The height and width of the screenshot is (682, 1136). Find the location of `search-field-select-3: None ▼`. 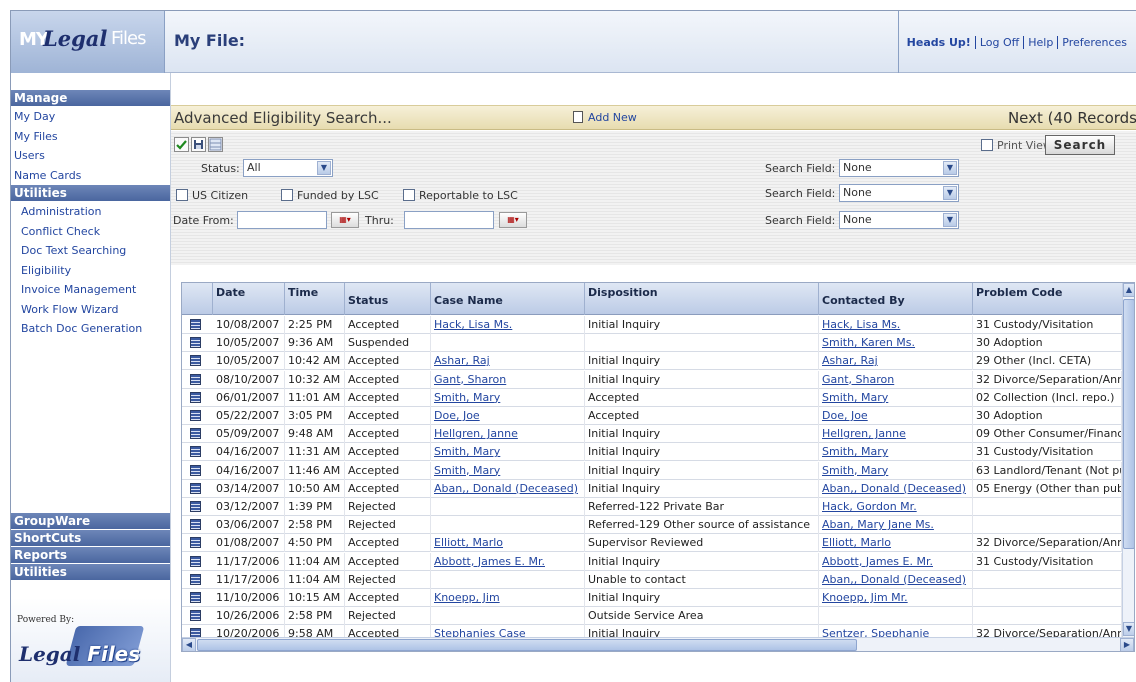

search-field-select-3: None ▼ is located at coordinates (899, 220).